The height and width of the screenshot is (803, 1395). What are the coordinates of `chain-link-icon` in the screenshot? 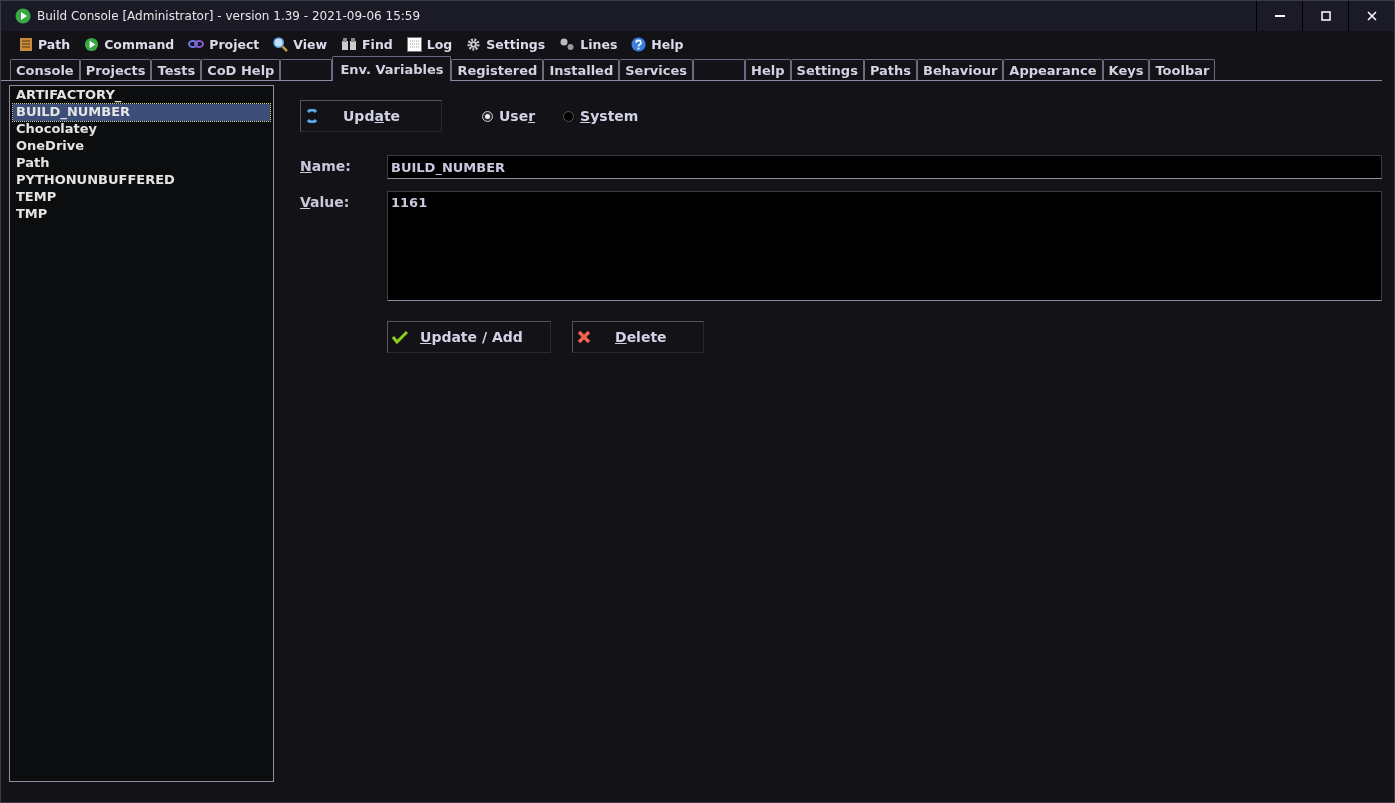 It's located at (196, 44).